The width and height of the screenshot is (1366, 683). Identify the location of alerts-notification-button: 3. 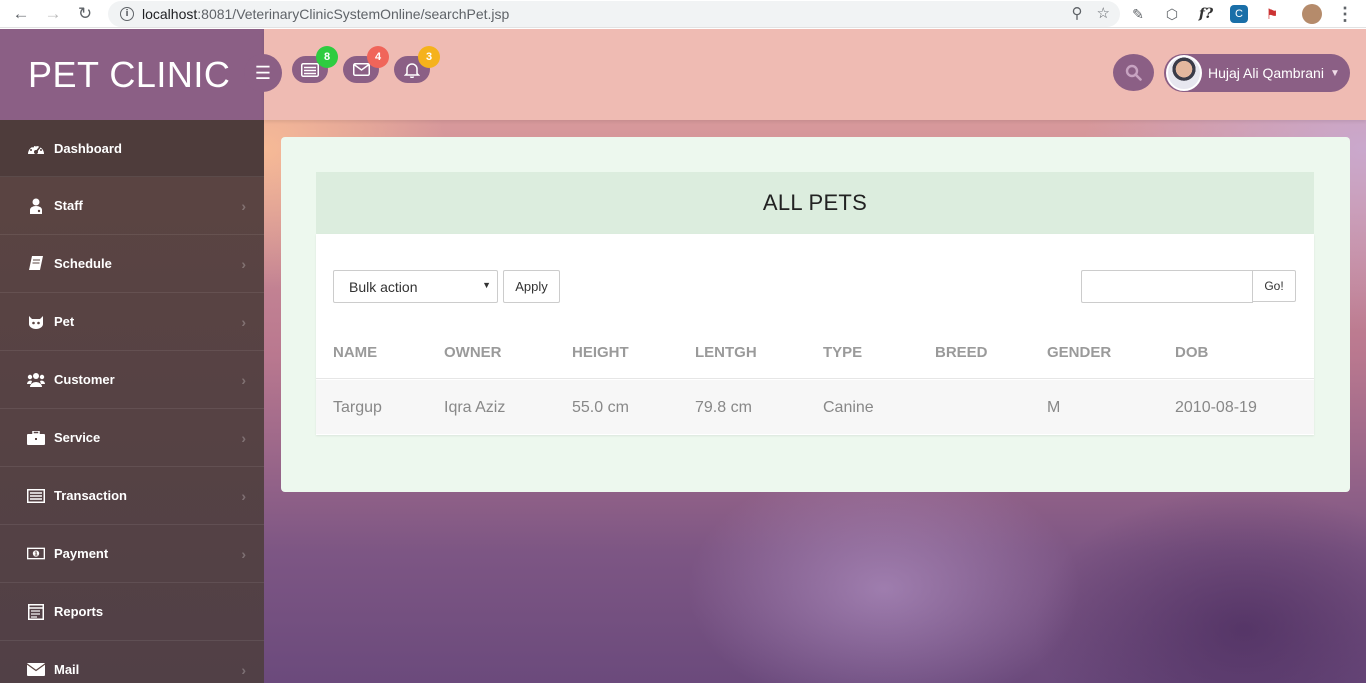
(417, 64).